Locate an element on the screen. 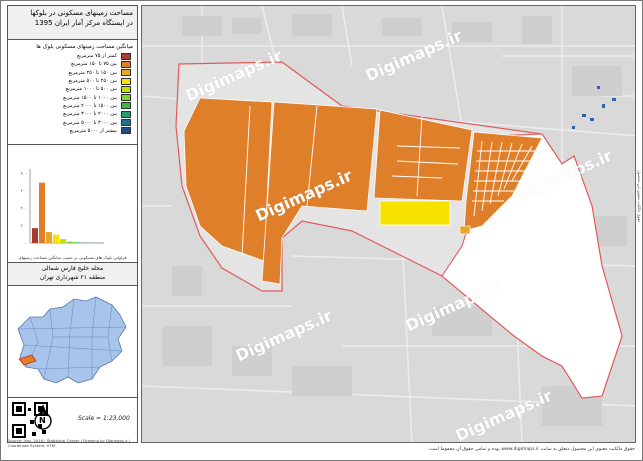  legend-item: بین ۱۵۰ تا ۲۵۰ مترمربع is located at coordinates (72, 73).